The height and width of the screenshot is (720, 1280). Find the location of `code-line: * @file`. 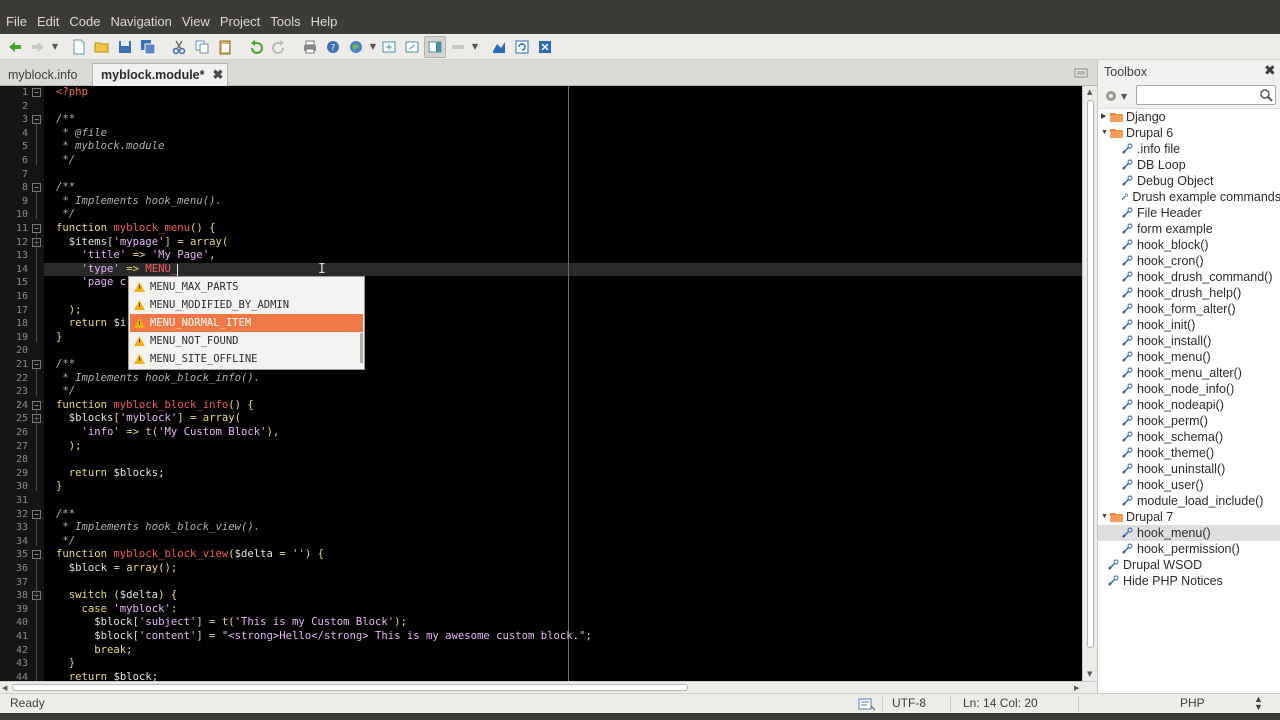

code-line: * @file is located at coordinates (81, 134).